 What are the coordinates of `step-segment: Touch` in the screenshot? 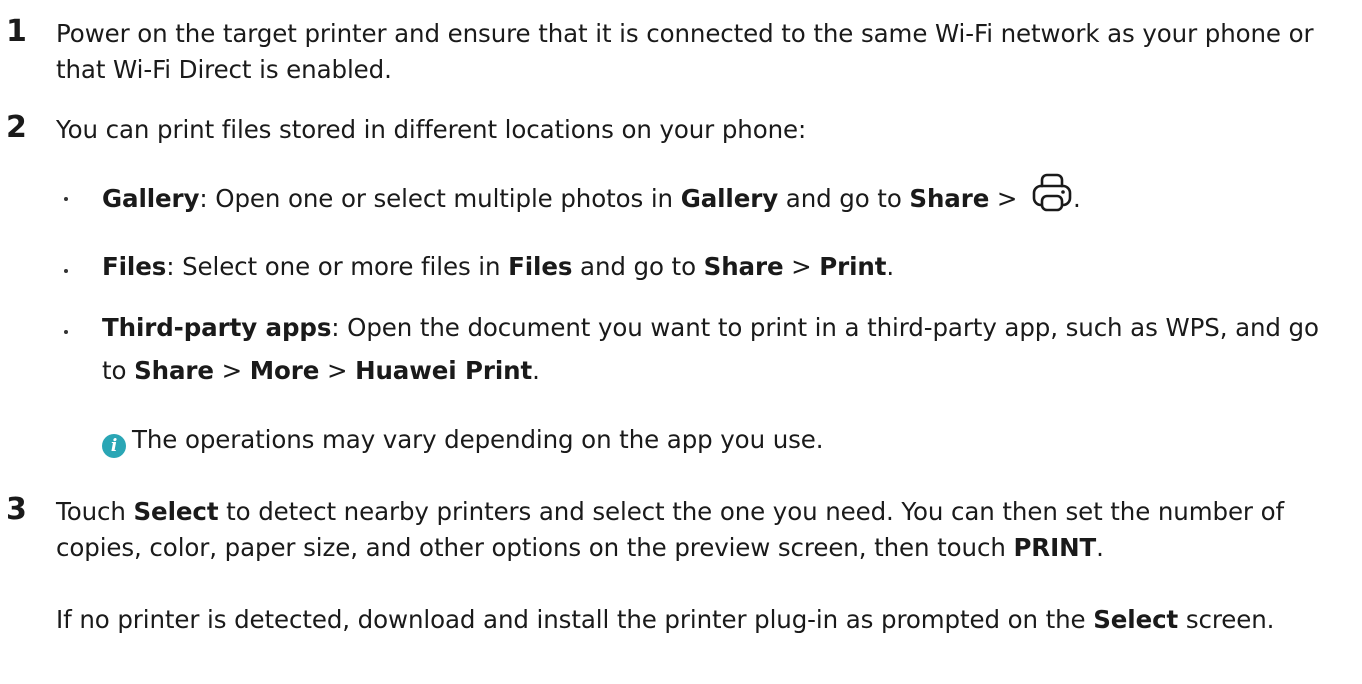 It's located at (95, 511).